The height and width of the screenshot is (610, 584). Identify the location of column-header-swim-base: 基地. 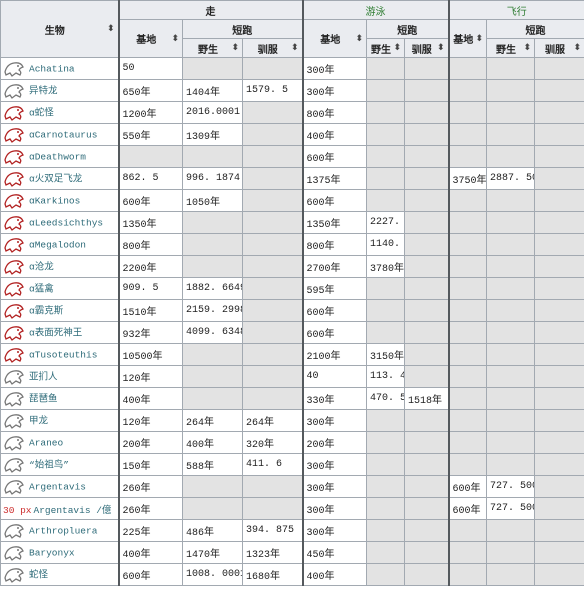
(334, 38).